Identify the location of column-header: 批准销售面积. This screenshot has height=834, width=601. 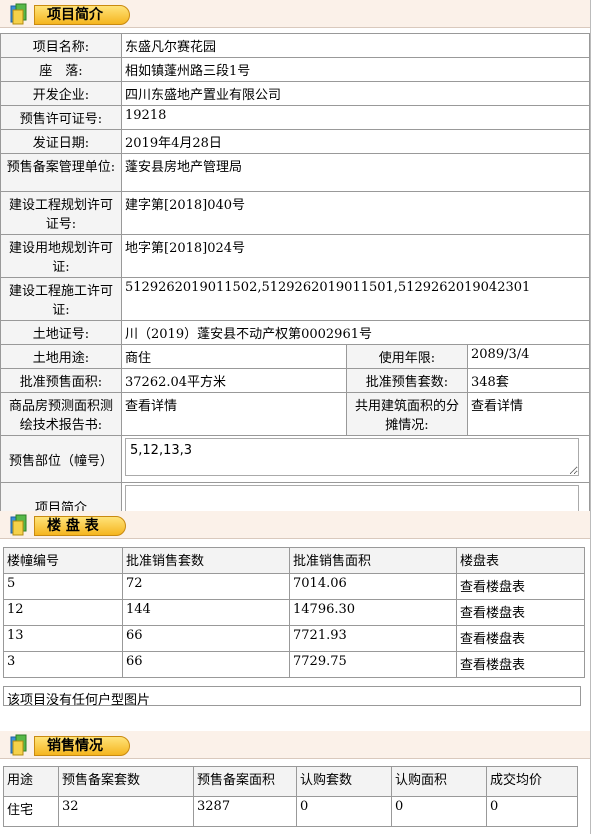
(373, 560).